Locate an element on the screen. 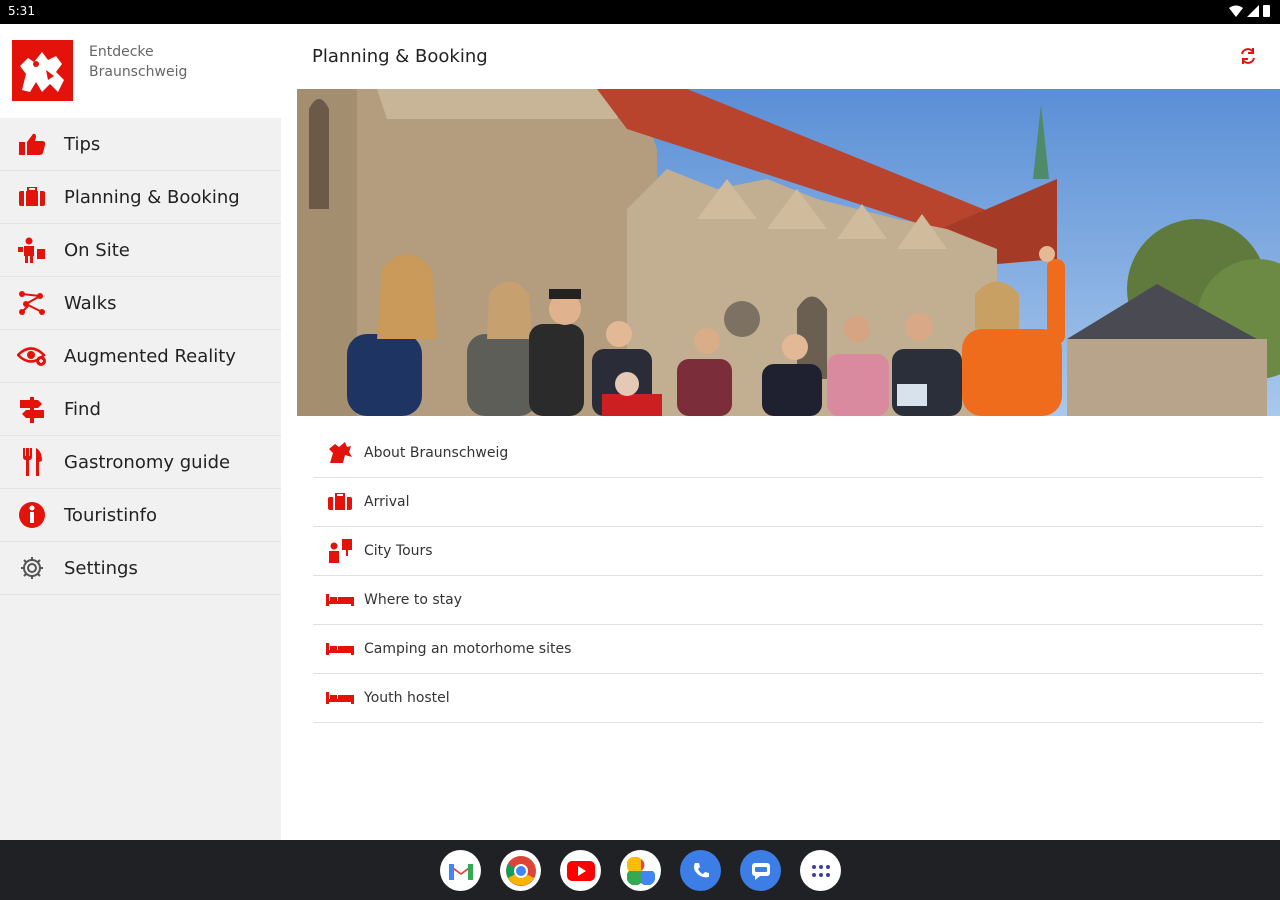  nav-item-label: Augmented Reality is located at coordinates (150, 356).